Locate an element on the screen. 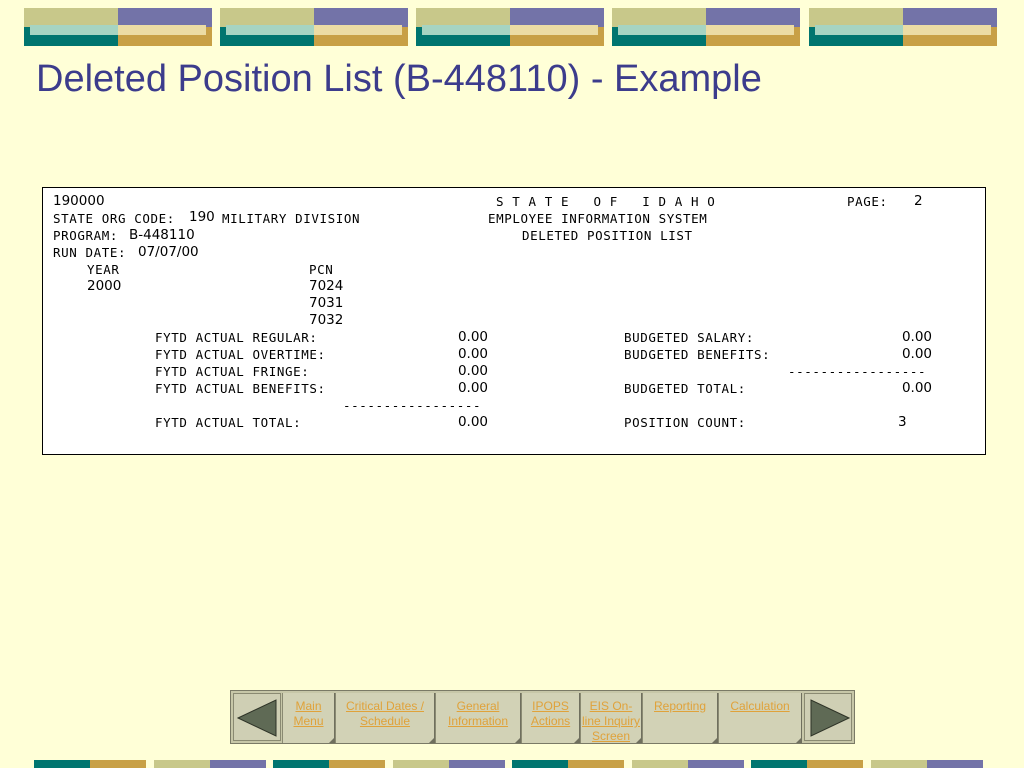  org-name: MILITARY DIVISION is located at coordinates (291, 218).